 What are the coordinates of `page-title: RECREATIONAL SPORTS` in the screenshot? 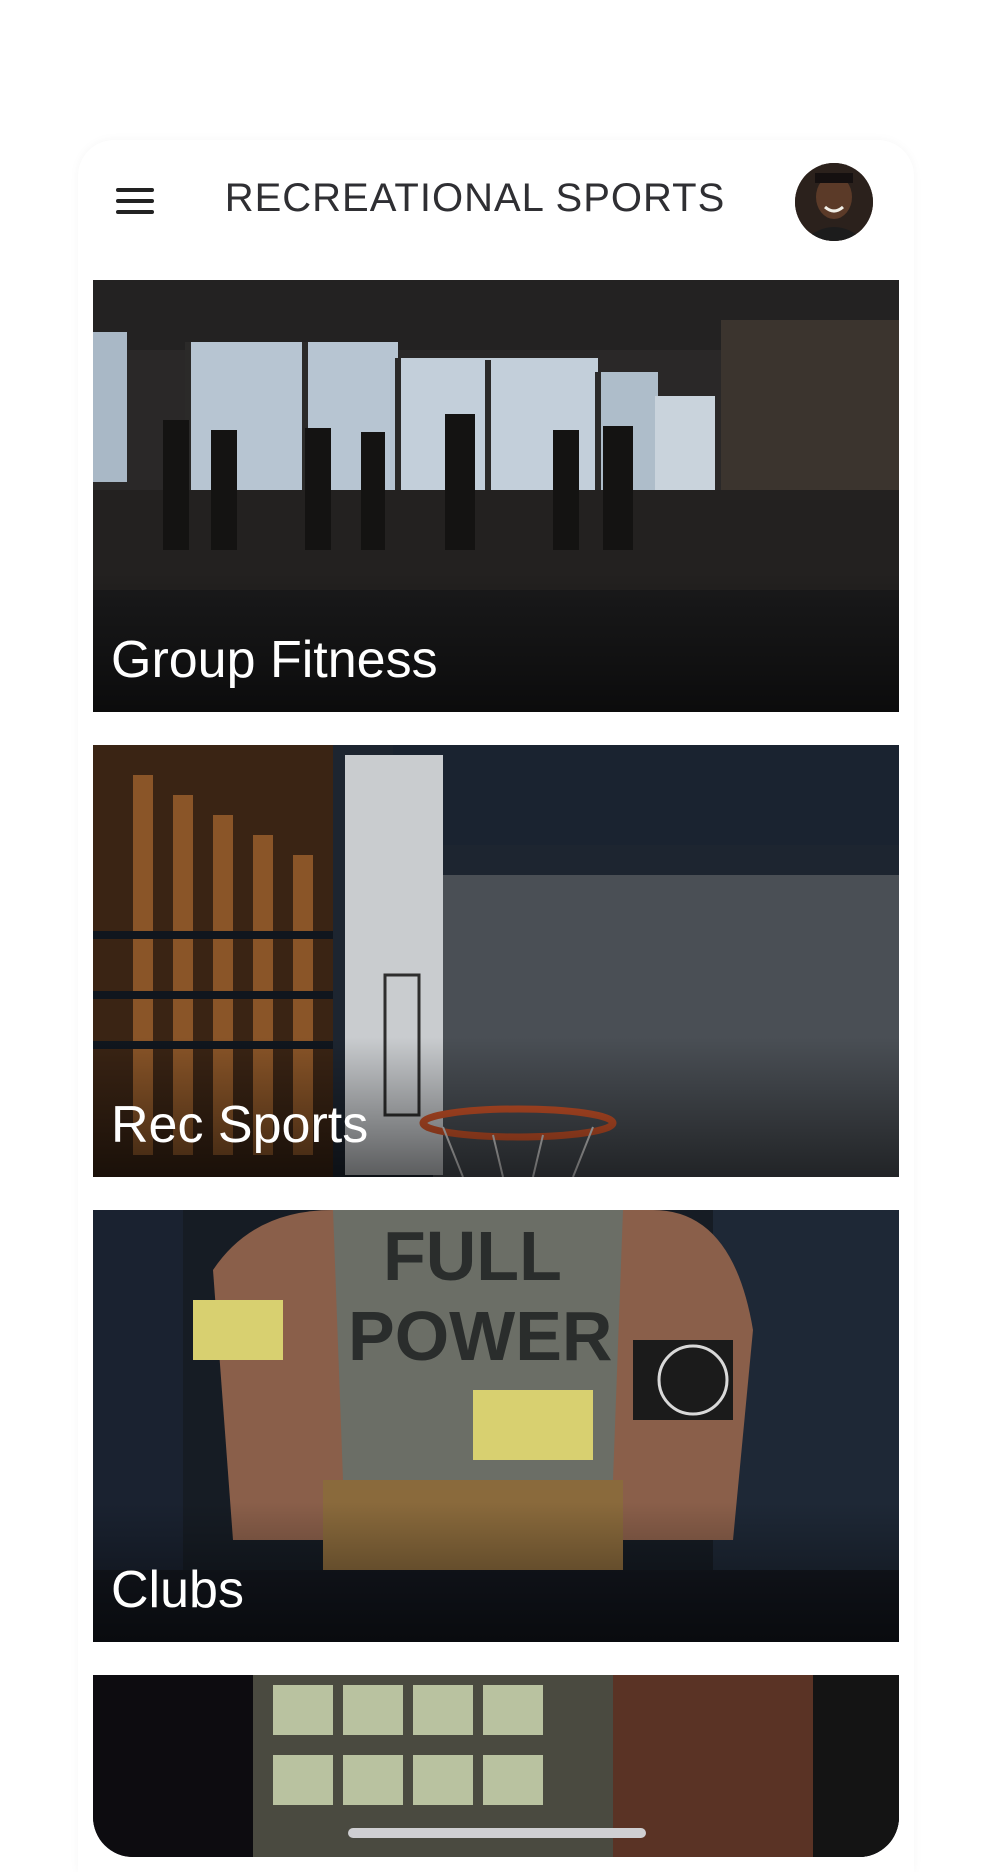 It's located at (475, 198).